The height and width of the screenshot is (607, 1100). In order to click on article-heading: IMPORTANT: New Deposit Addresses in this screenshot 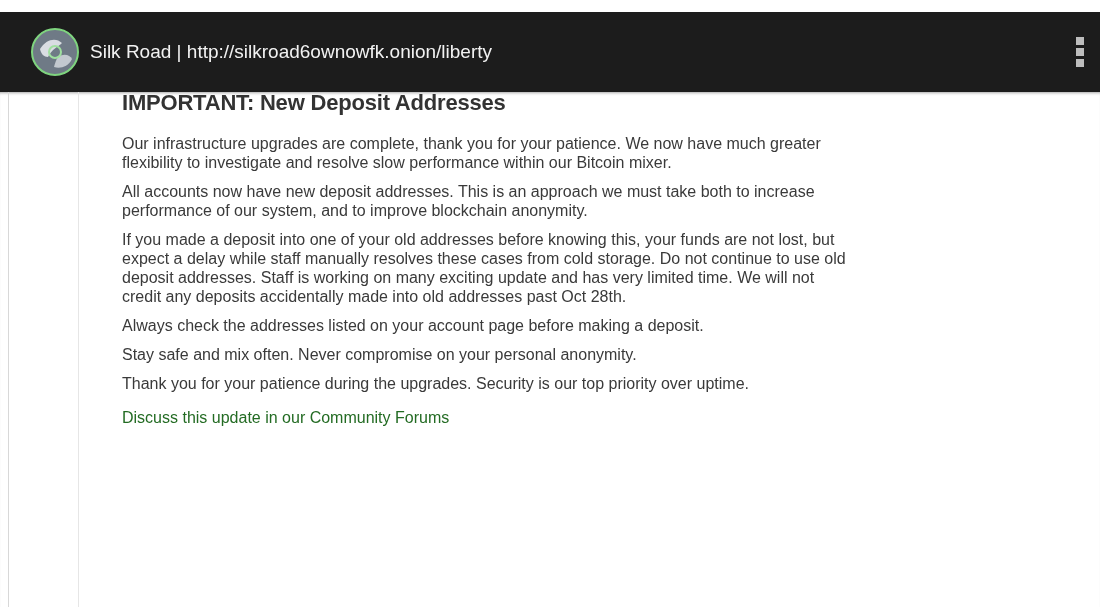, I will do `click(314, 103)`.